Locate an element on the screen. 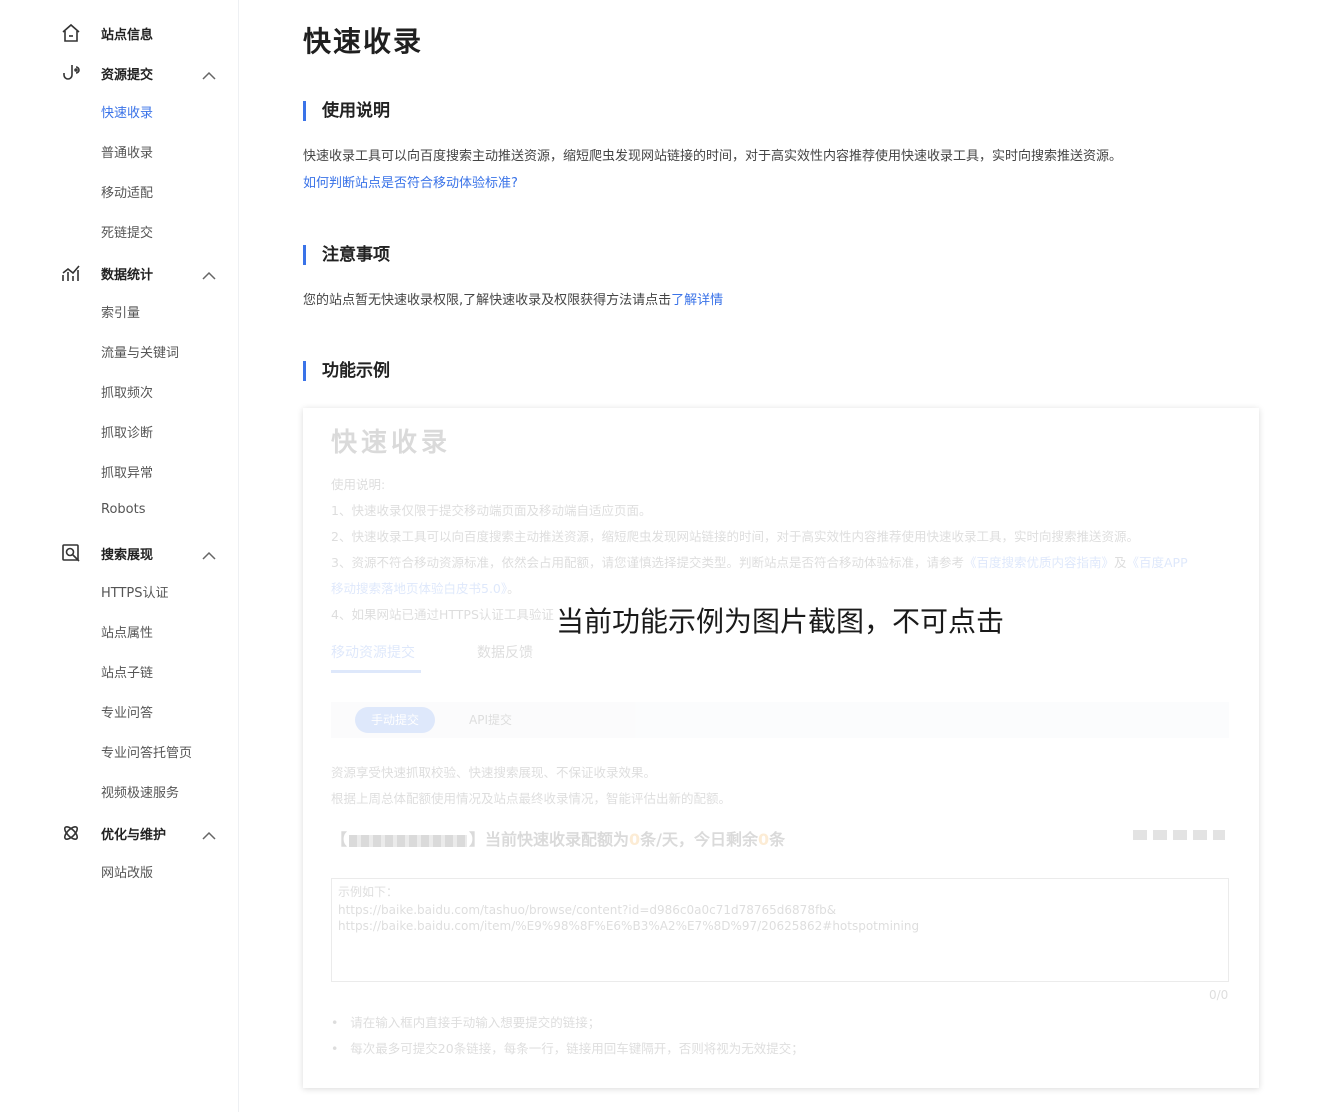 The height and width of the screenshot is (1112, 1329). sidebar-group-data-stats: 数据统计 is located at coordinates (119, 272).